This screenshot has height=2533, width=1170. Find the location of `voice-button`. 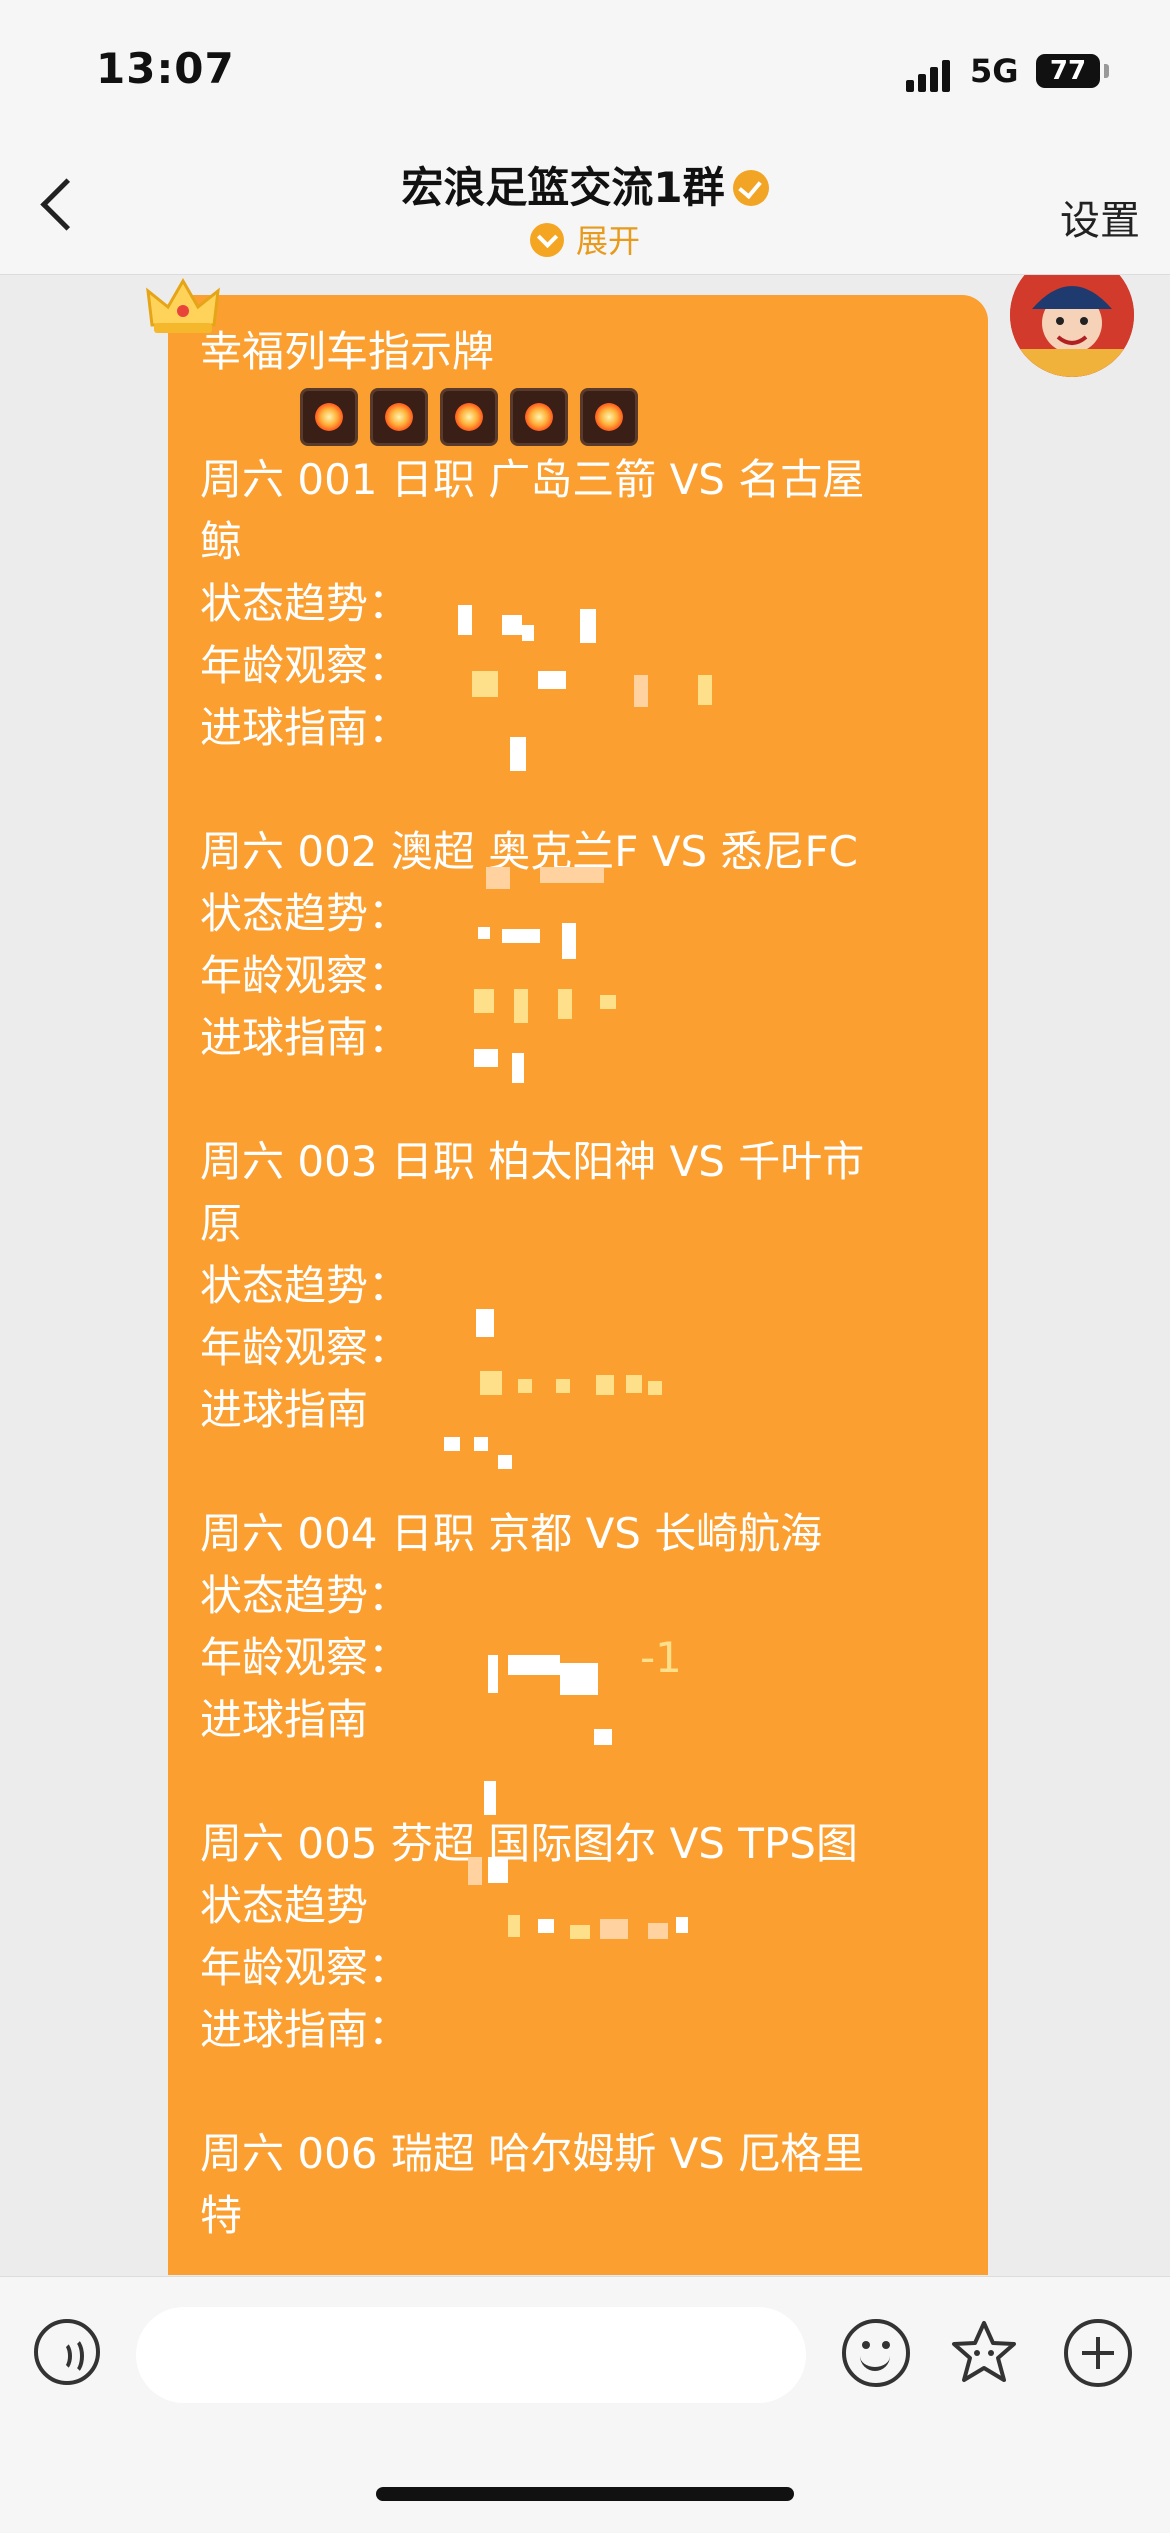

voice-button is located at coordinates (67, 2352).